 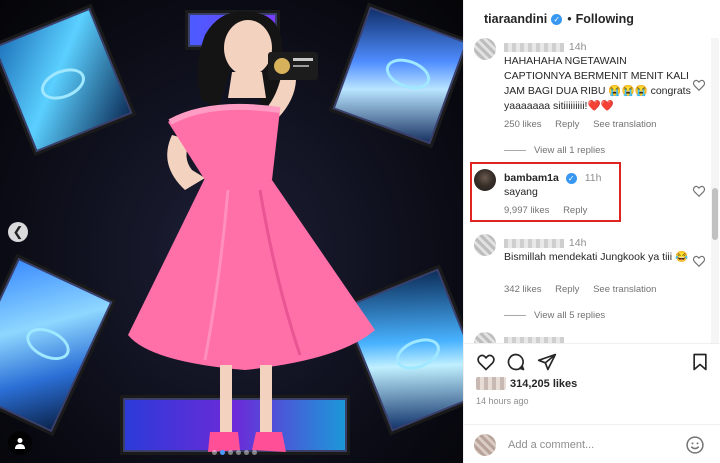 I want to click on post-header: tiaraandini ✓ • Following, so click(x=592, y=19).